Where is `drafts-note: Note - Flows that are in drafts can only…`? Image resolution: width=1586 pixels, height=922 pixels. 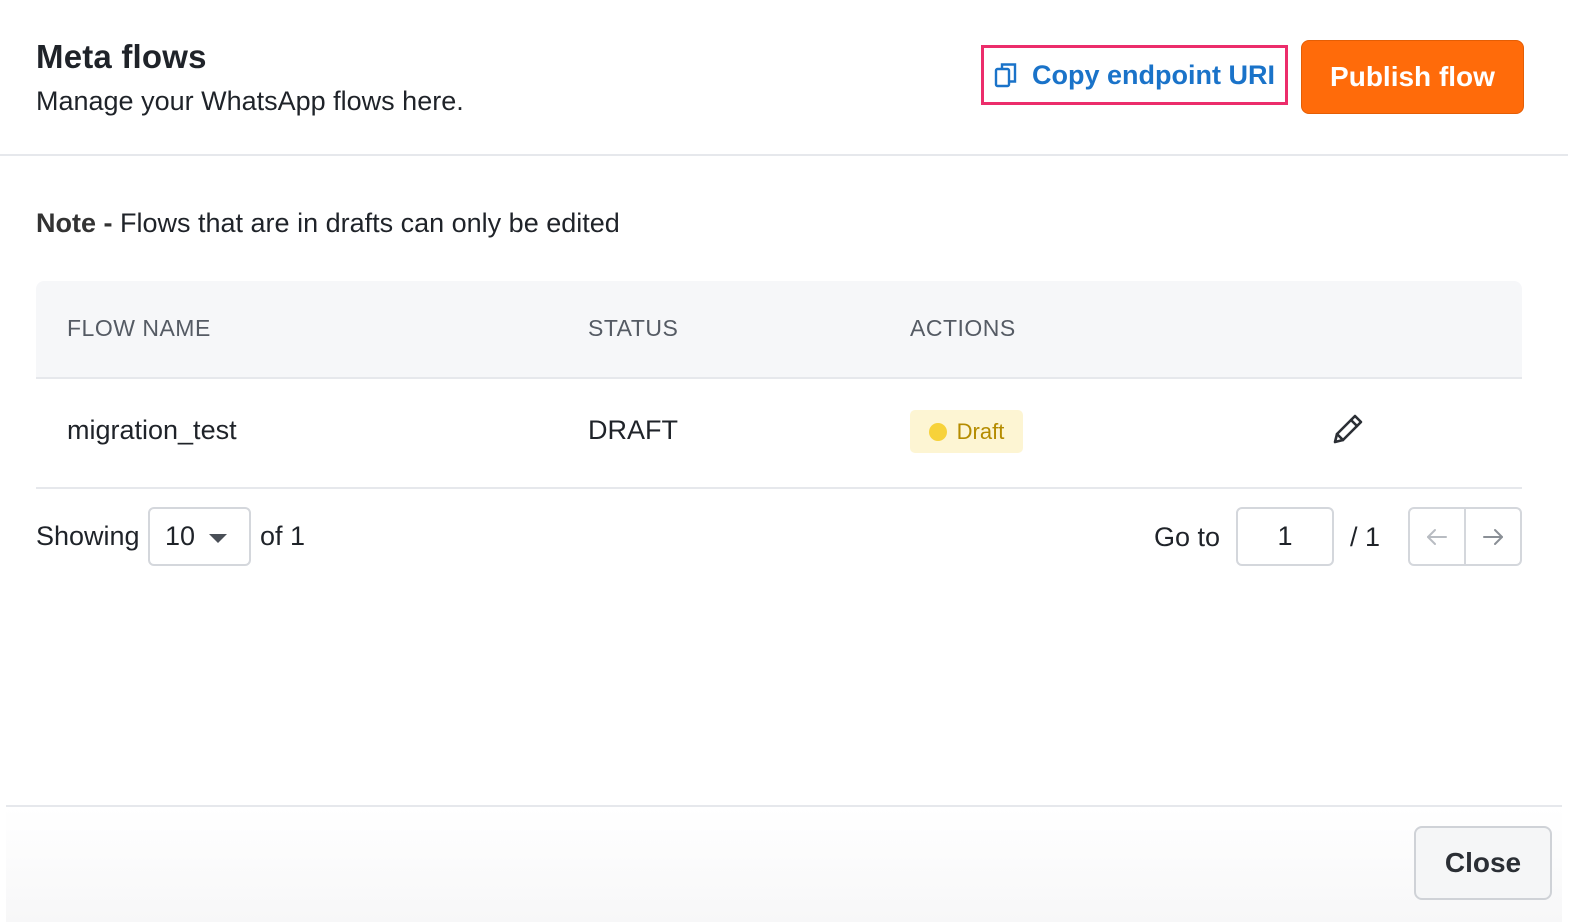 drafts-note: Note - Flows that are in drafts can only… is located at coordinates (328, 223).